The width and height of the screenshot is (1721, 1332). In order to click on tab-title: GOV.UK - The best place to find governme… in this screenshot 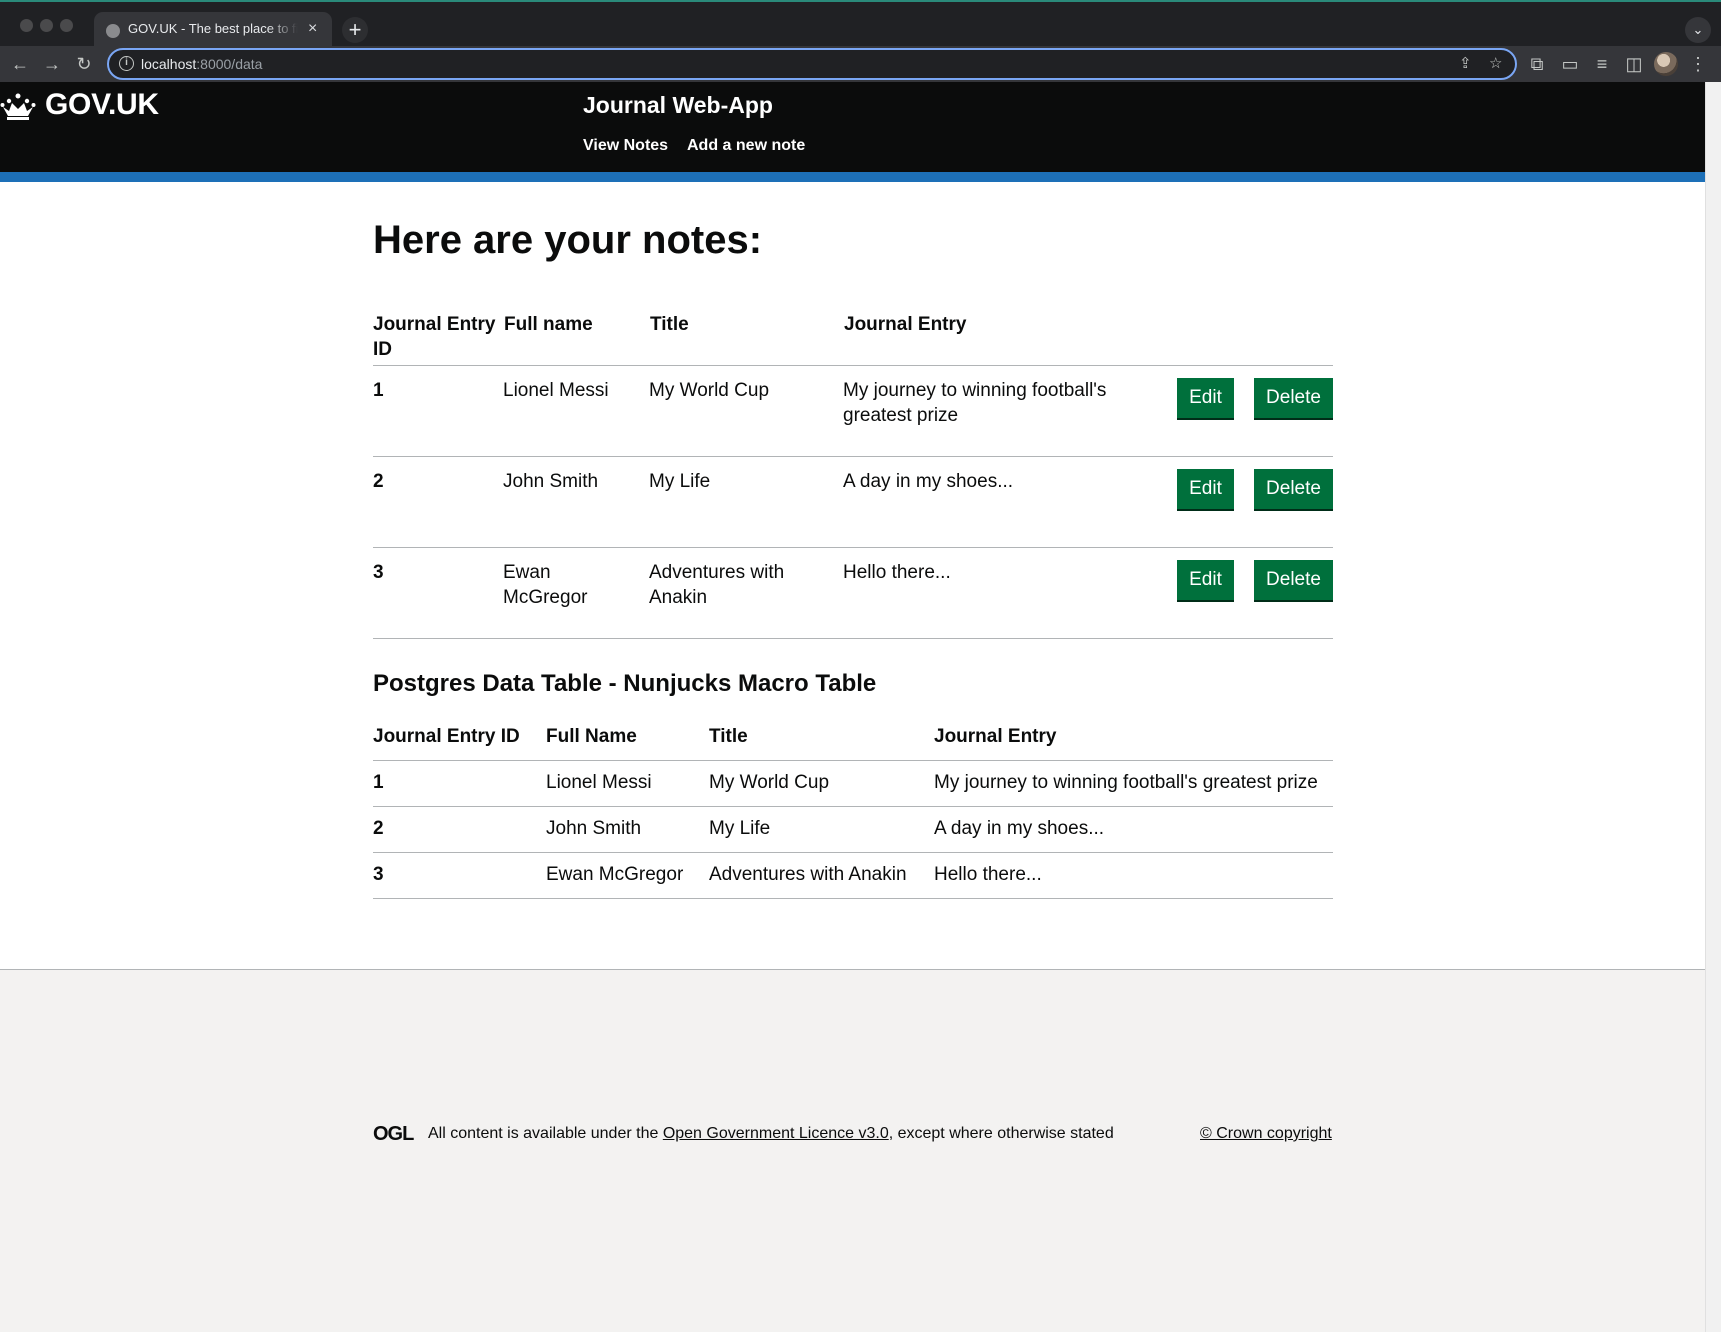, I will do `click(213, 28)`.